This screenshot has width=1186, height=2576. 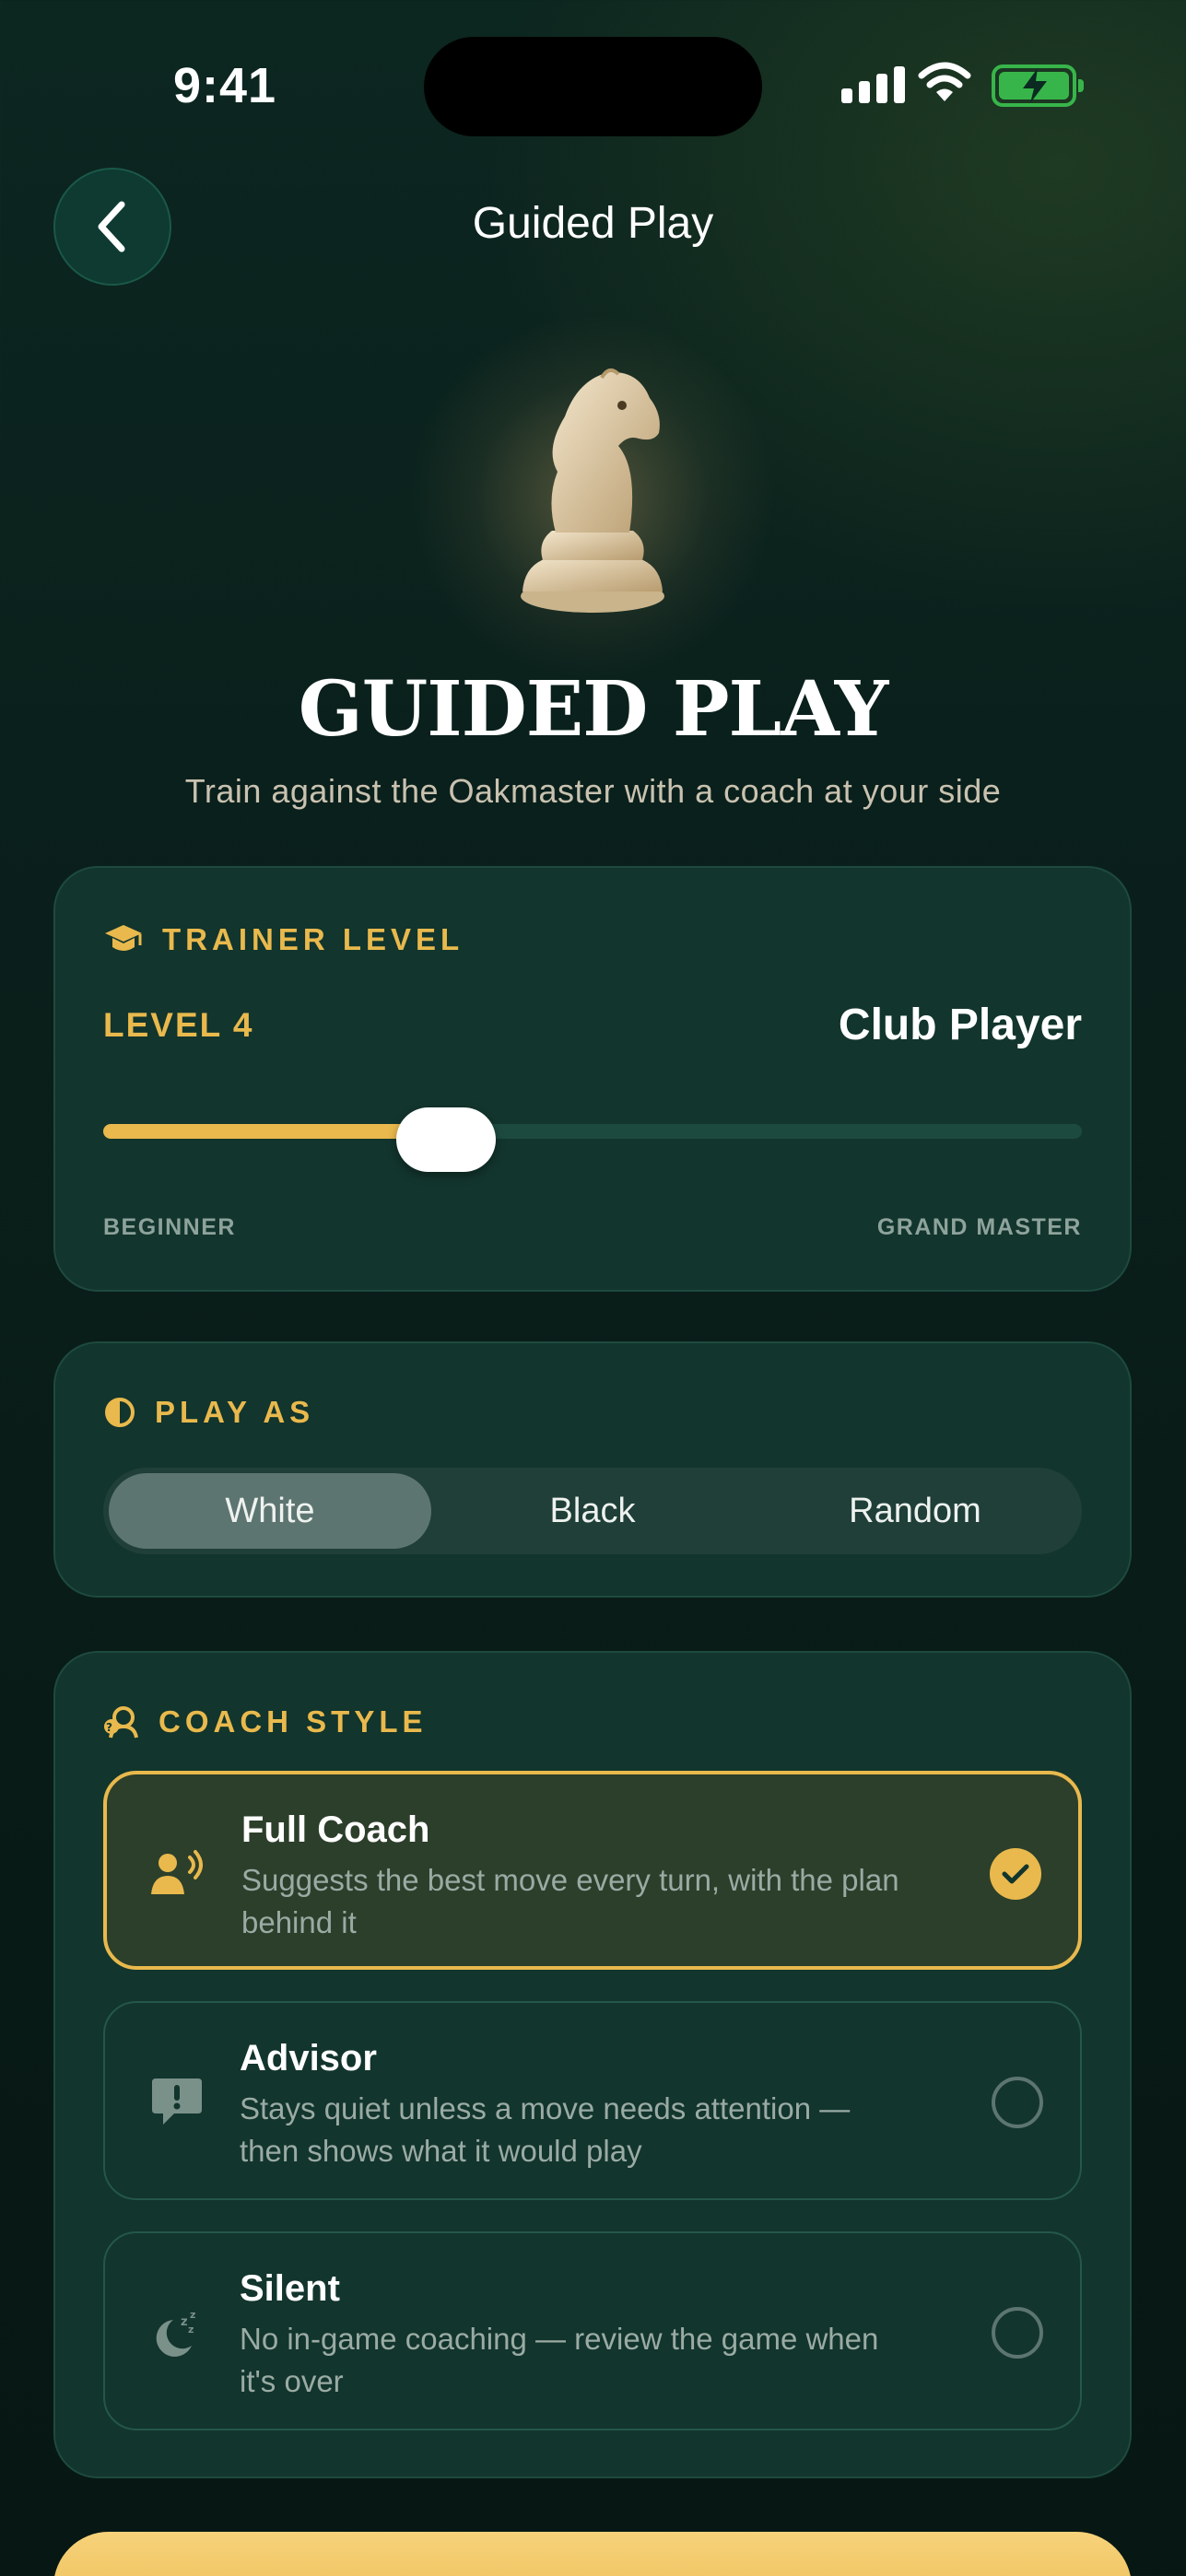 What do you see at coordinates (274, 1131) in the screenshot?
I see `level-slider-fill` at bounding box center [274, 1131].